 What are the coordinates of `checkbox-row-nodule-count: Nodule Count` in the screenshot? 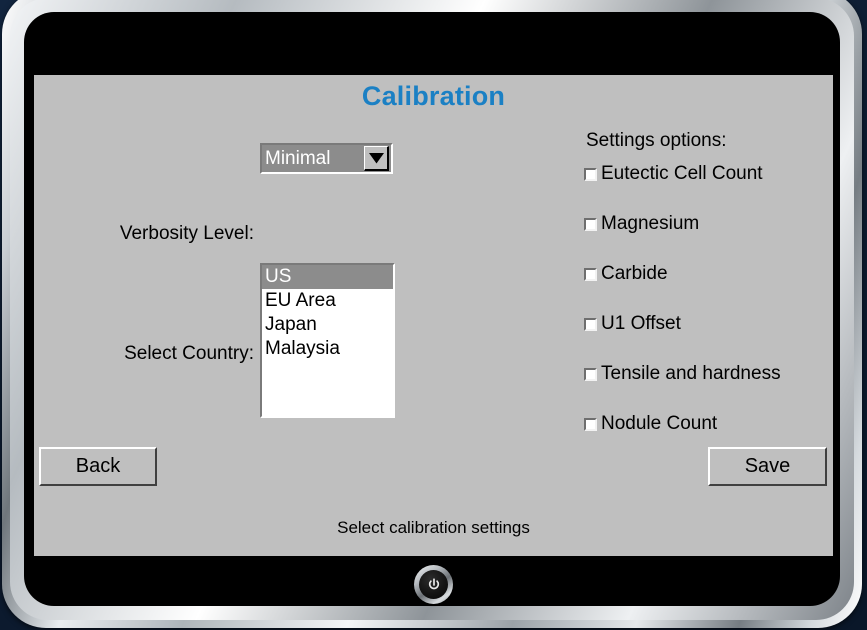 It's located at (650, 424).